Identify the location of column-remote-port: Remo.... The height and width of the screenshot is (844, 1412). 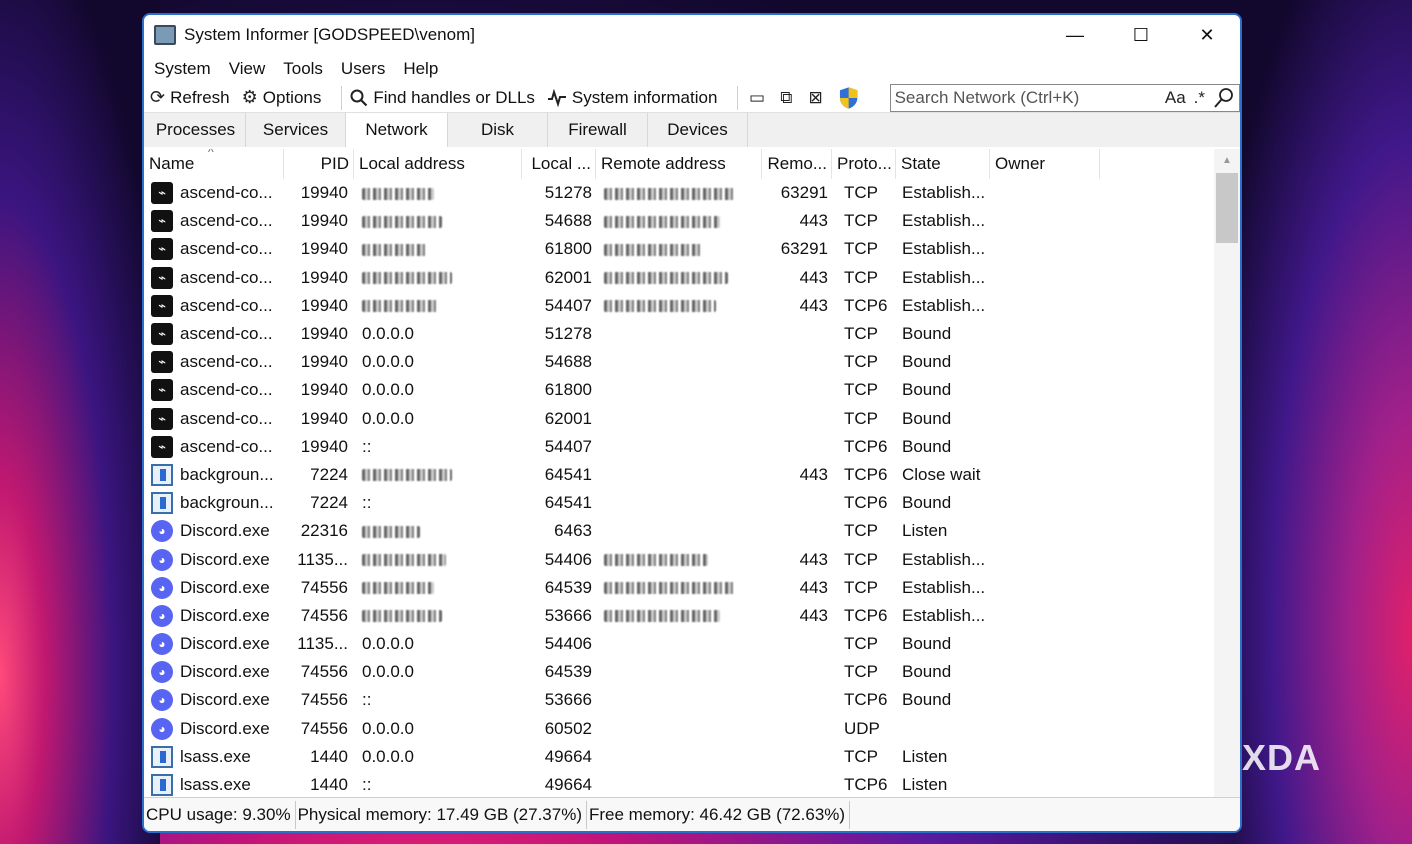
(797, 164).